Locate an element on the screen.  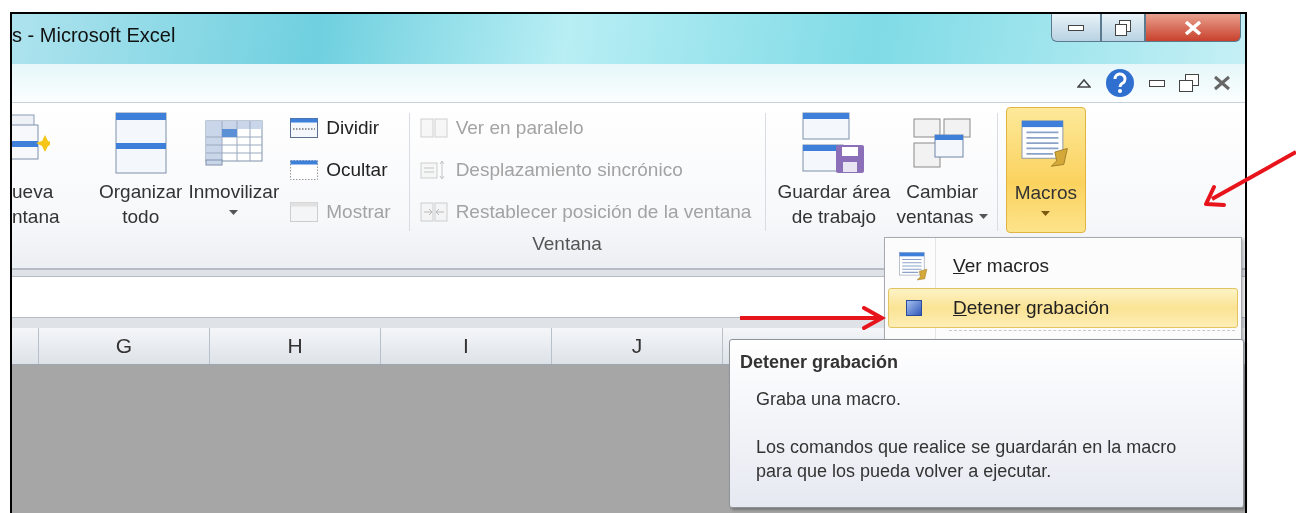
tooltip-text: Graba una macro. is located at coordinates (829, 399).